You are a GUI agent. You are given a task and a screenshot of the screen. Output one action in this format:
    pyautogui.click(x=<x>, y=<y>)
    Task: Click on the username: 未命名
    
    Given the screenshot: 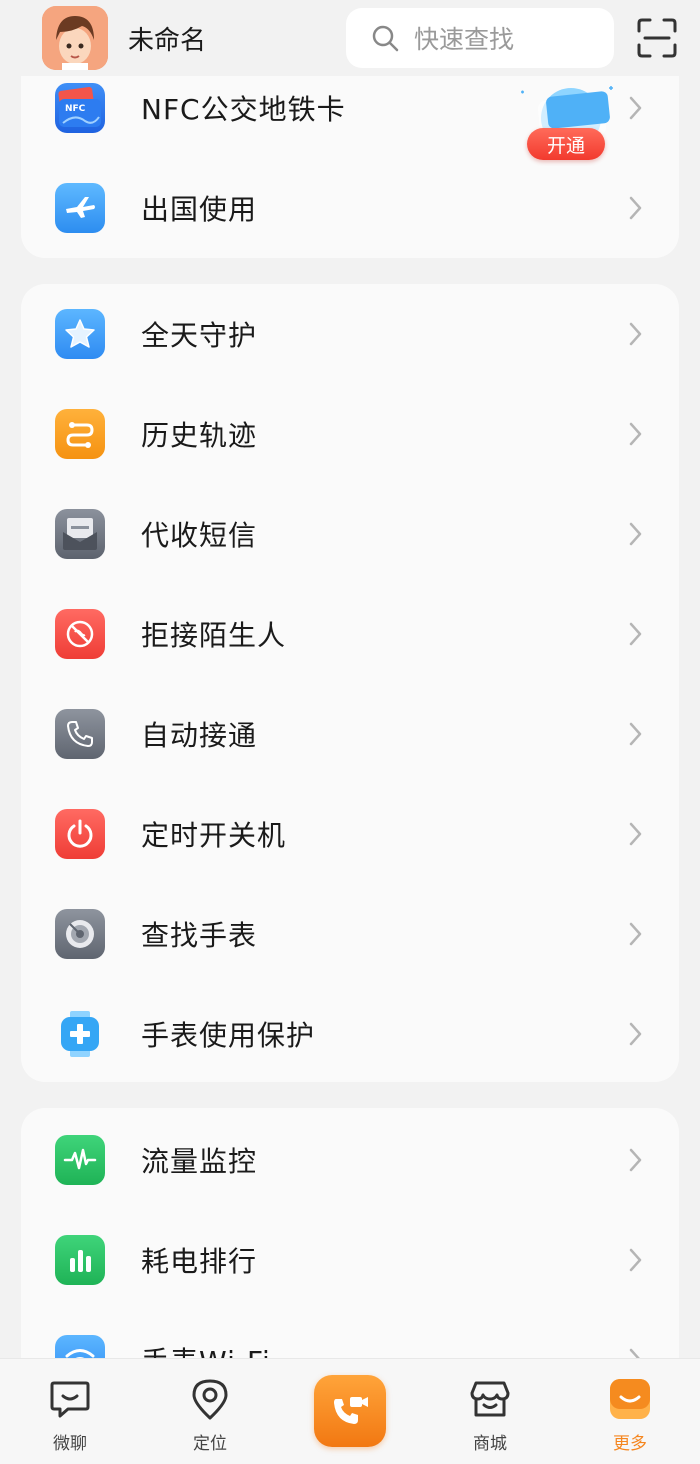 What is the action you would take?
    pyautogui.click(x=167, y=38)
    